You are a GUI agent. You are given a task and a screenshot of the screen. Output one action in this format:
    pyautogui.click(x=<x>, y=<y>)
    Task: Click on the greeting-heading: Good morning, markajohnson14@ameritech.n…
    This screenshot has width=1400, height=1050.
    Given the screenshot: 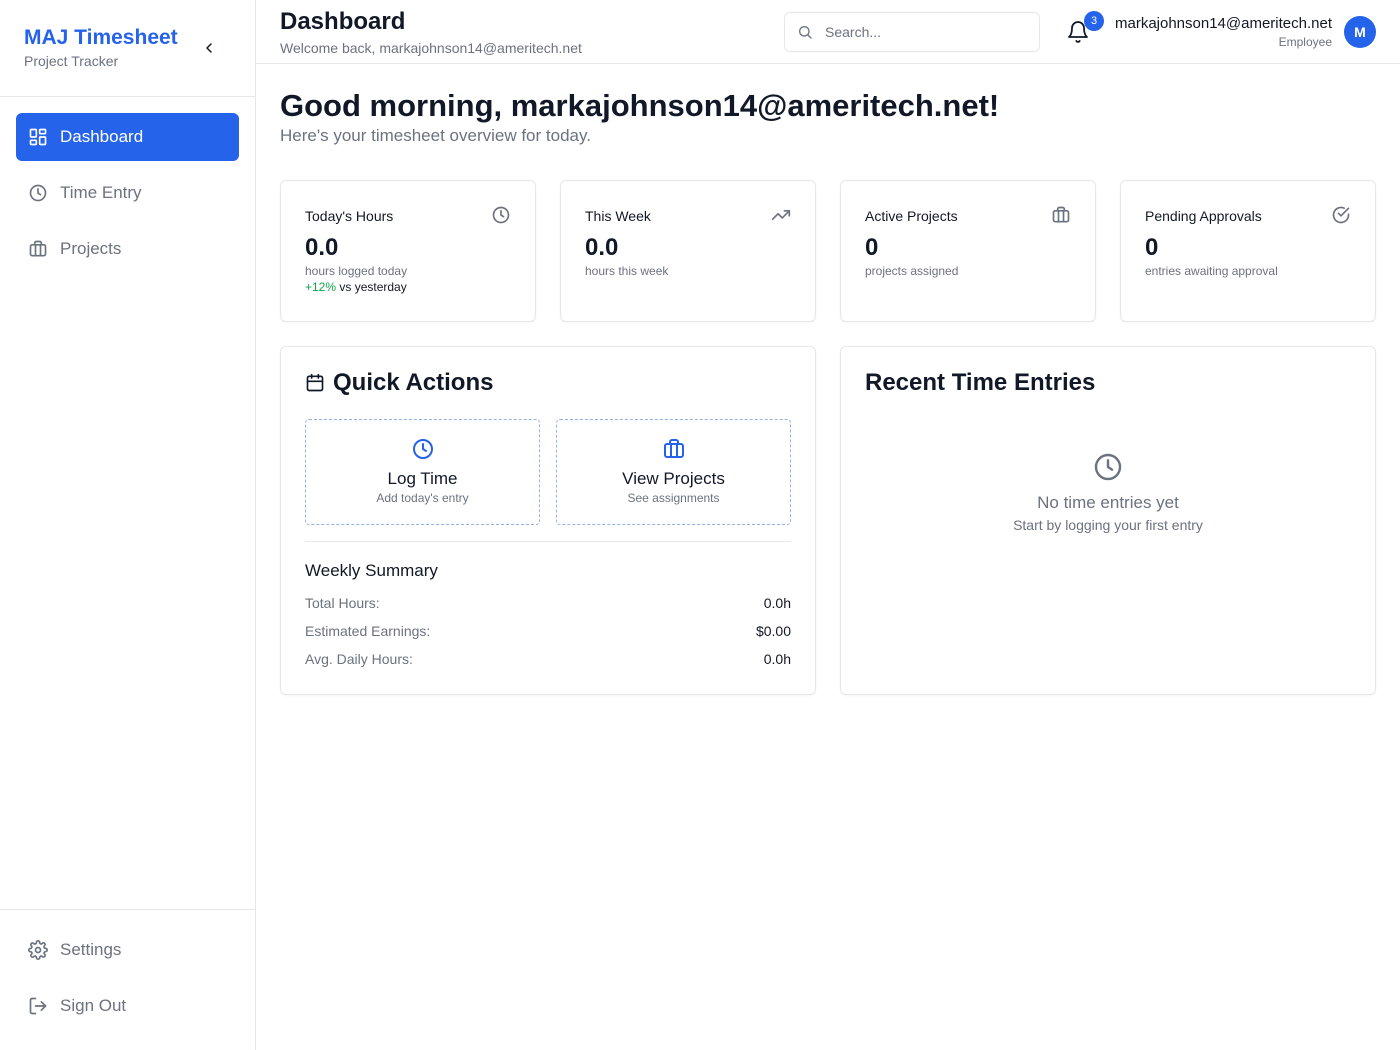 What is the action you would take?
    pyautogui.click(x=640, y=105)
    